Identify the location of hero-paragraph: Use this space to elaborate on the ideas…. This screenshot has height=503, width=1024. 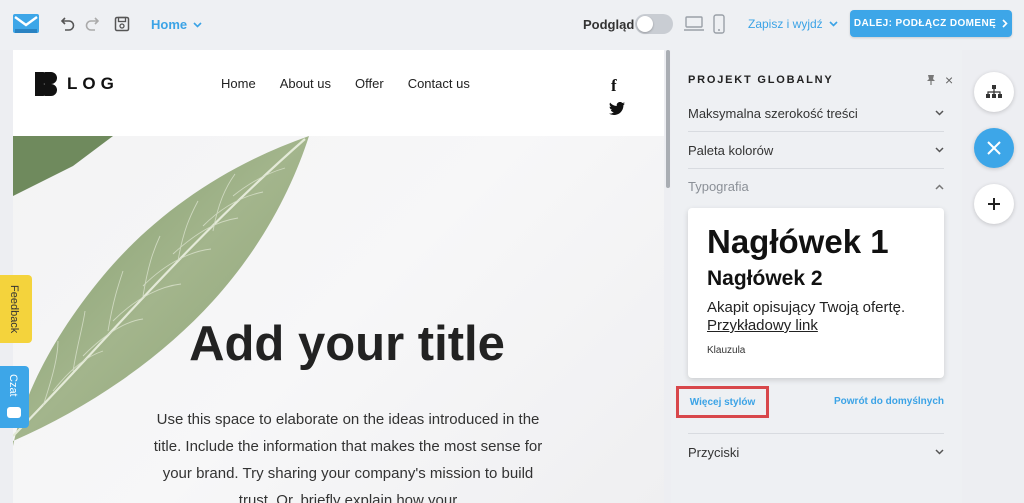
(348, 454).